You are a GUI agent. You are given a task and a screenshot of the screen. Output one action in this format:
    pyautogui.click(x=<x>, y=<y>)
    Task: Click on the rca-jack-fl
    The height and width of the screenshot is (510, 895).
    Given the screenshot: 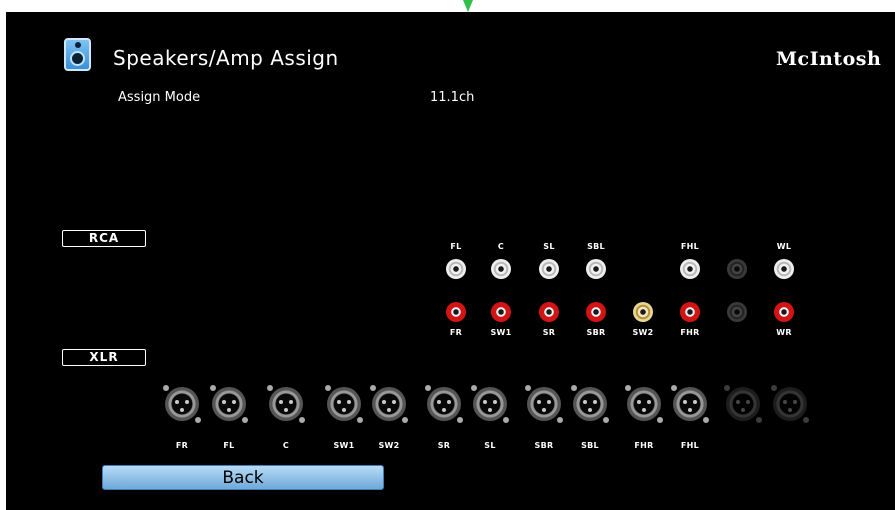 What is the action you would take?
    pyautogui.click(x=456, y=269)
    